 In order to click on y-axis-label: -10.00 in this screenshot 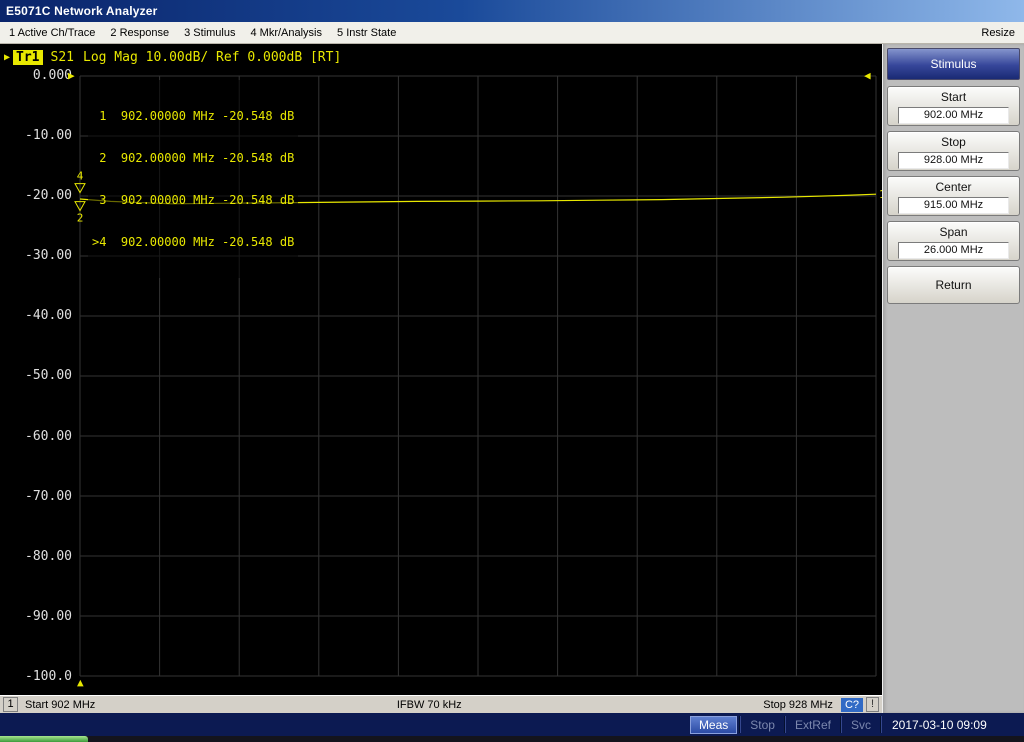, I will do `click(48, 136)`.